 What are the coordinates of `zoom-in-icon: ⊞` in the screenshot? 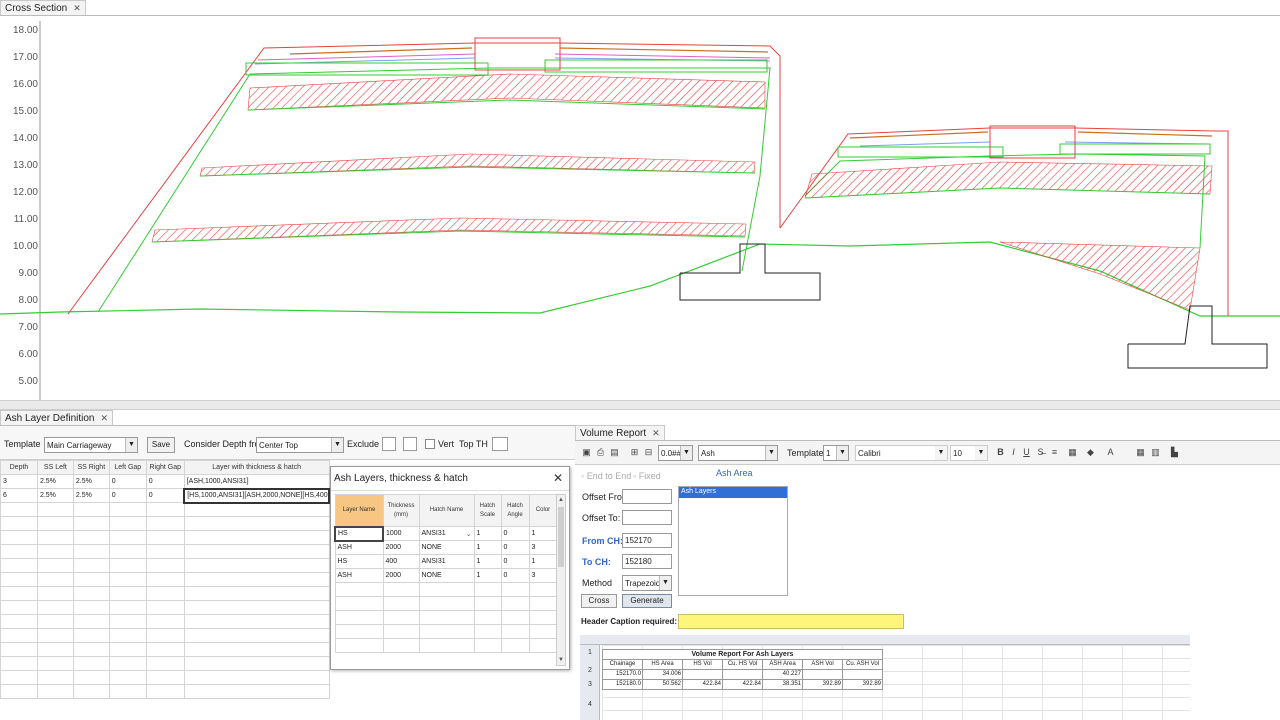 It's located at (634, 452).